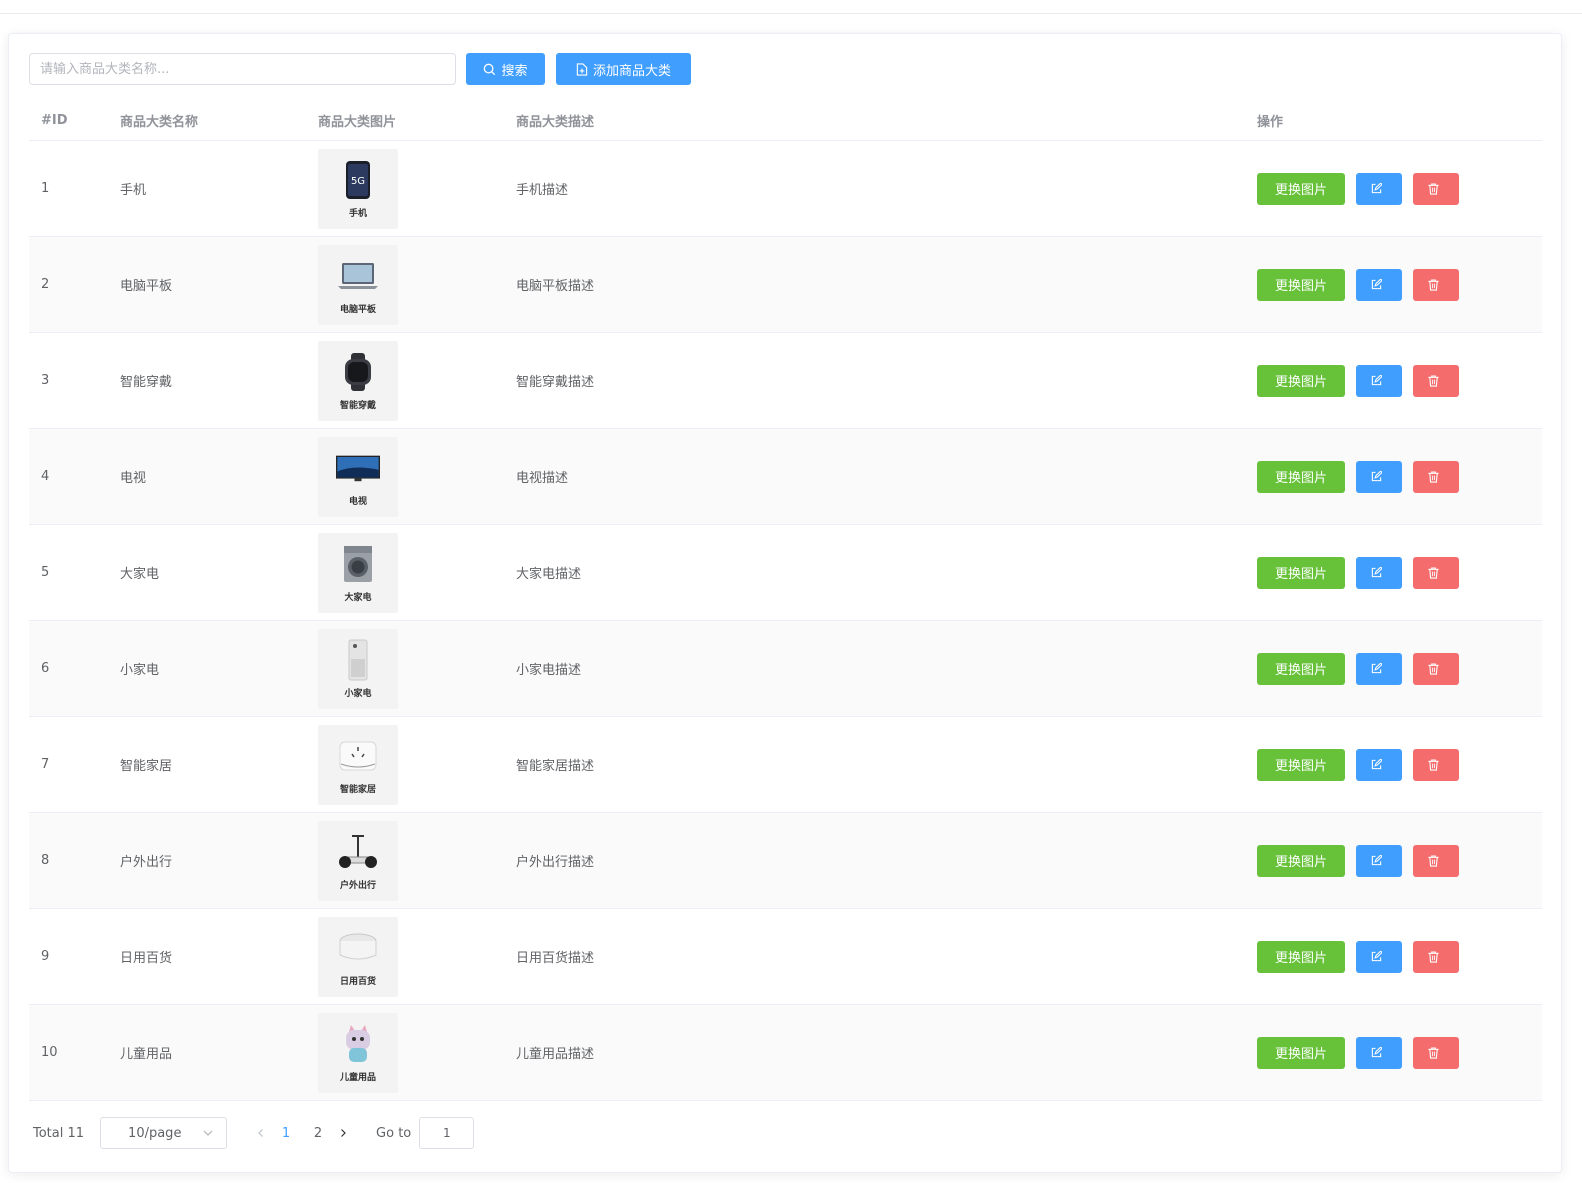 This screenshot has height=1183, width=1582. I want to click on chevron-left-icon, so click(260, 1133).